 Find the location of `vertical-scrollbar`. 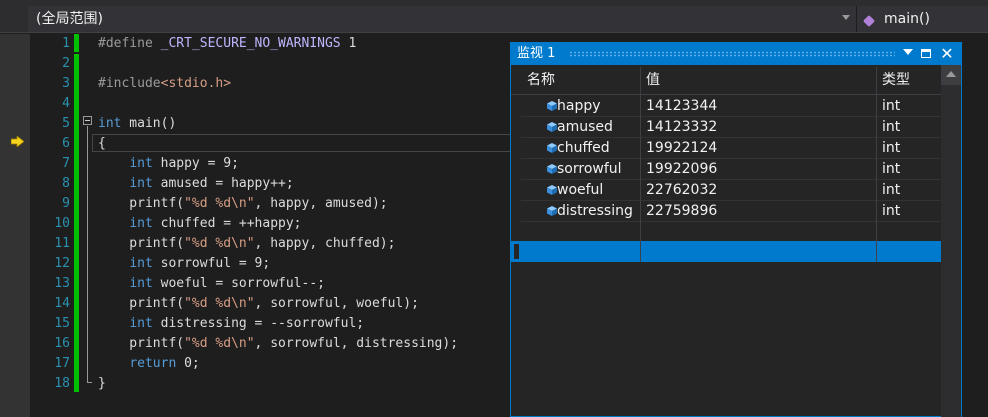

vertical-scrollbar is located at coordinates (951, 241).